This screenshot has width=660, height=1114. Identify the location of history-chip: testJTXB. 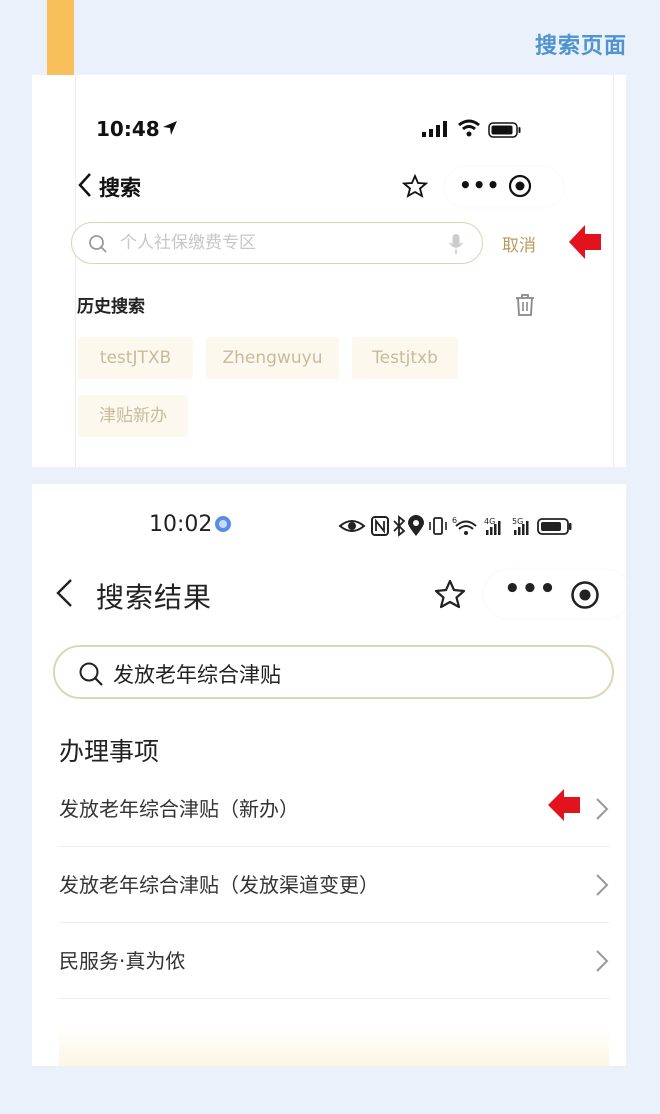
(135, 358).